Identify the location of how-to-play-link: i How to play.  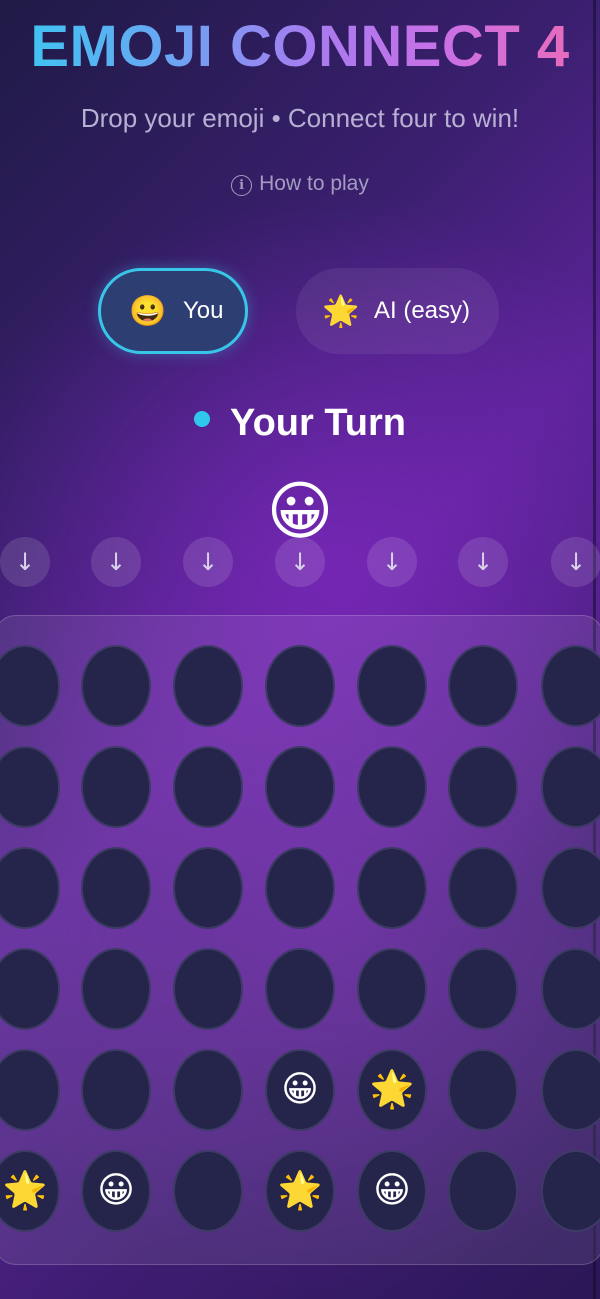
(300, 184).